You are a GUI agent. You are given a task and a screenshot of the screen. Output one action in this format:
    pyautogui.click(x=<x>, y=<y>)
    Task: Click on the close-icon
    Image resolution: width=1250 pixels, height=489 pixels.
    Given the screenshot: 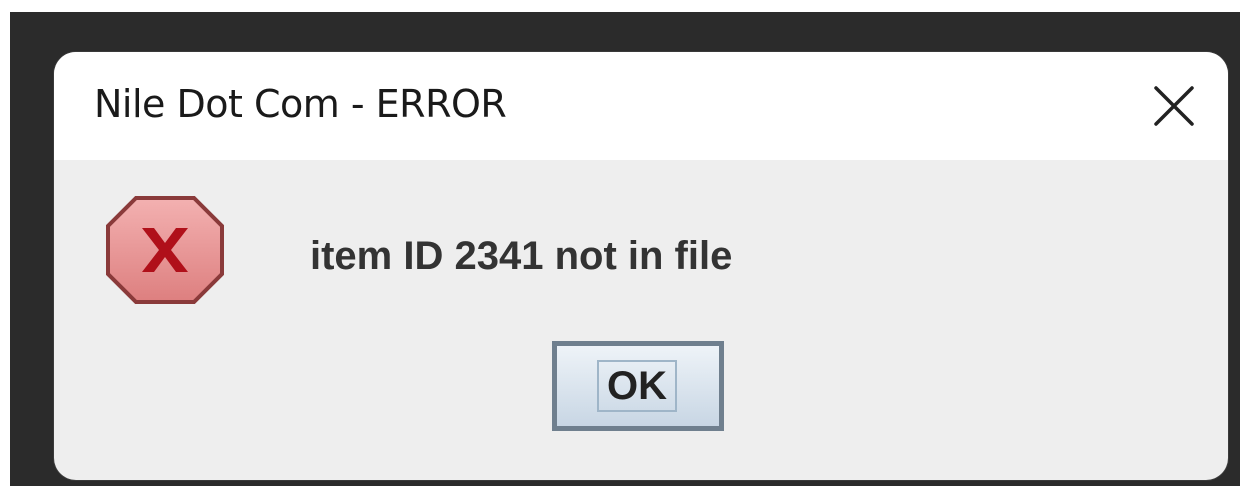 What is the action you would take?
    pyautogui.click(x=1174, y=106)
    